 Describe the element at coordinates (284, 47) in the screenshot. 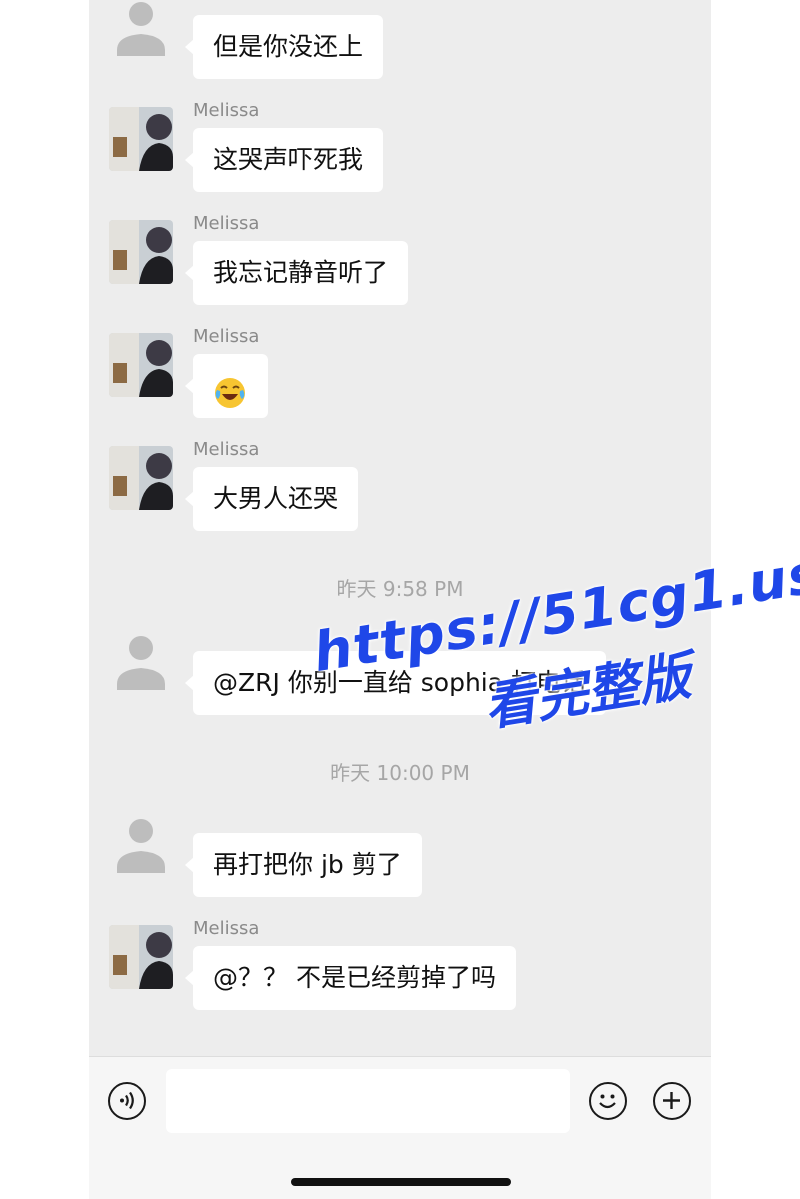

I see `message-bubble: 但是你没还上` at that location.